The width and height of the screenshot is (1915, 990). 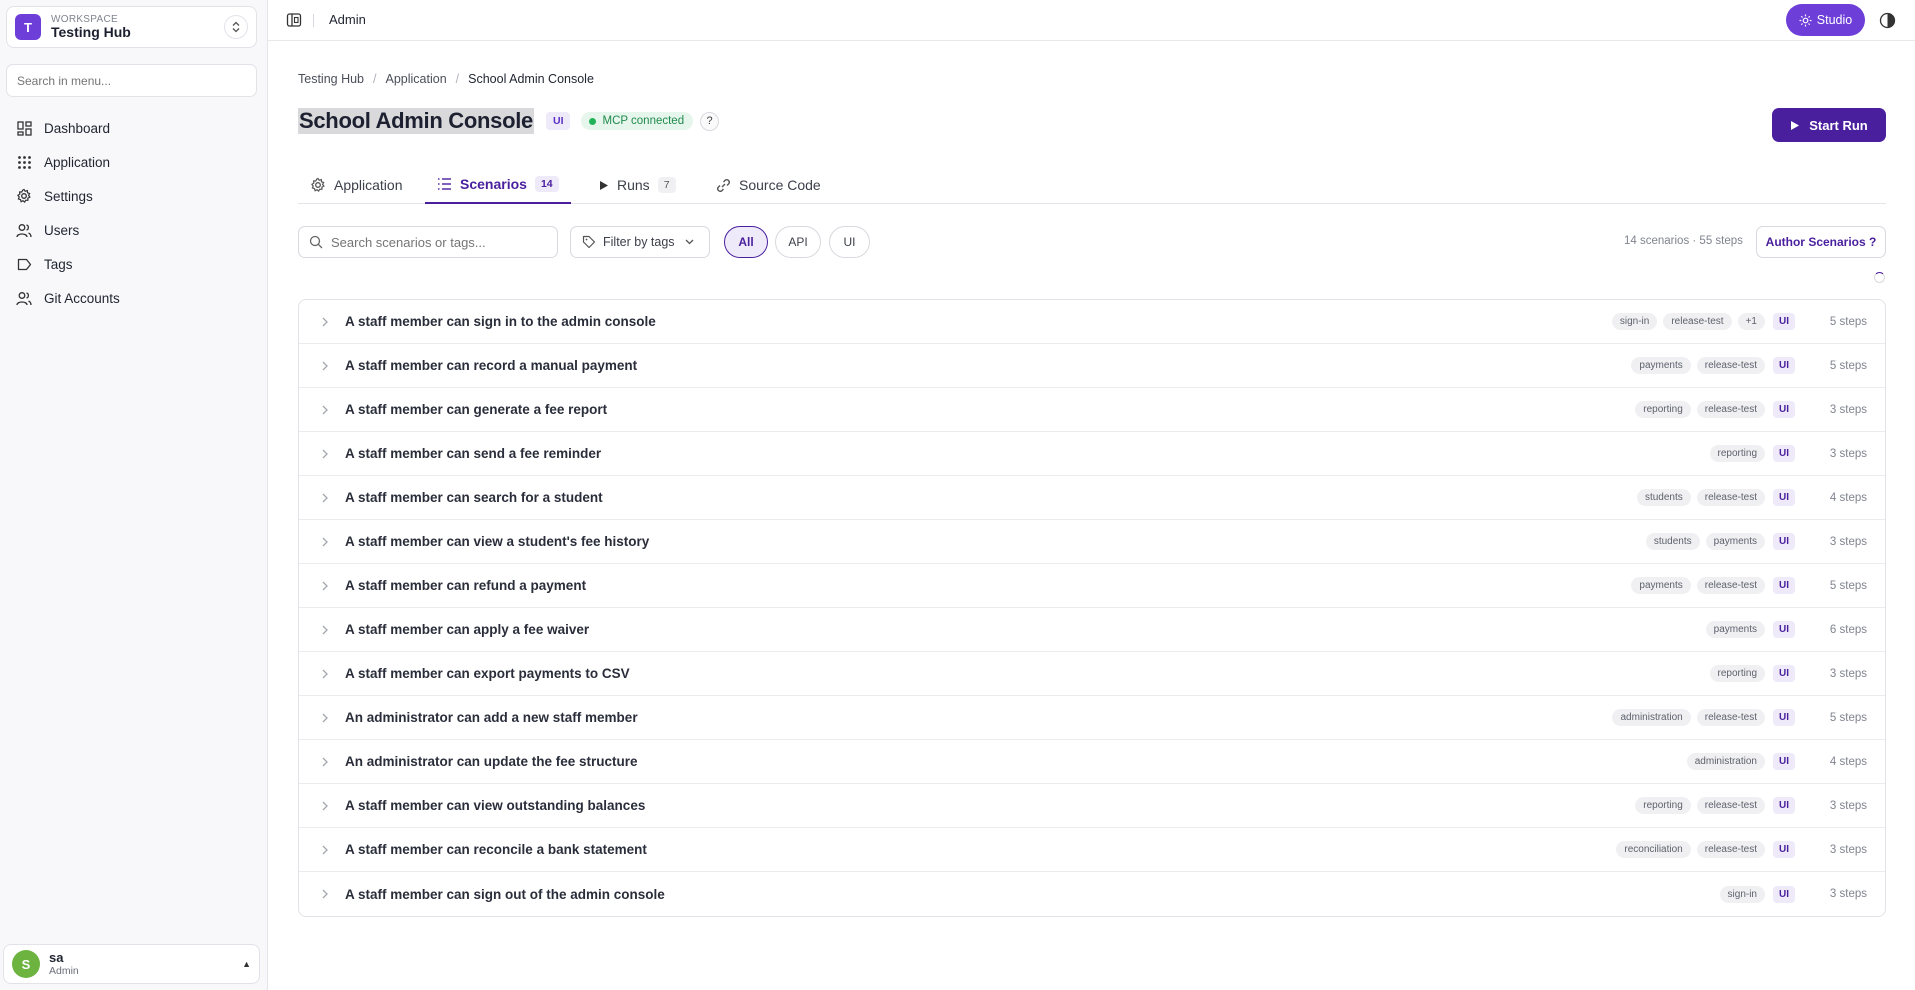 What do you see at coordinates (56, 957) in the screenshot?
I see `user-name: sa` at bounding box center [56, 957].